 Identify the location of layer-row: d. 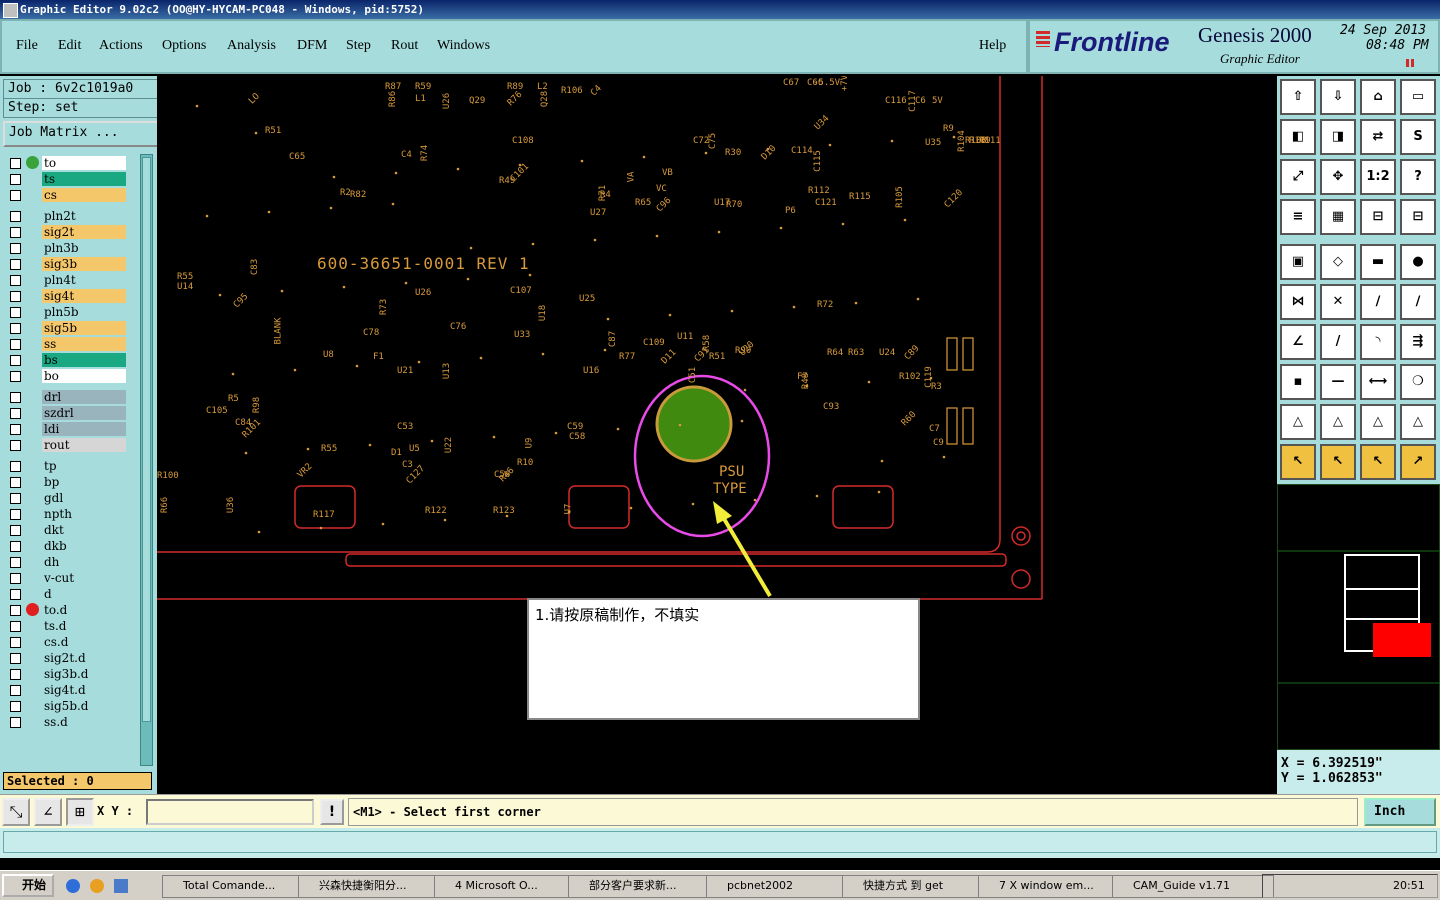
(67, 594).